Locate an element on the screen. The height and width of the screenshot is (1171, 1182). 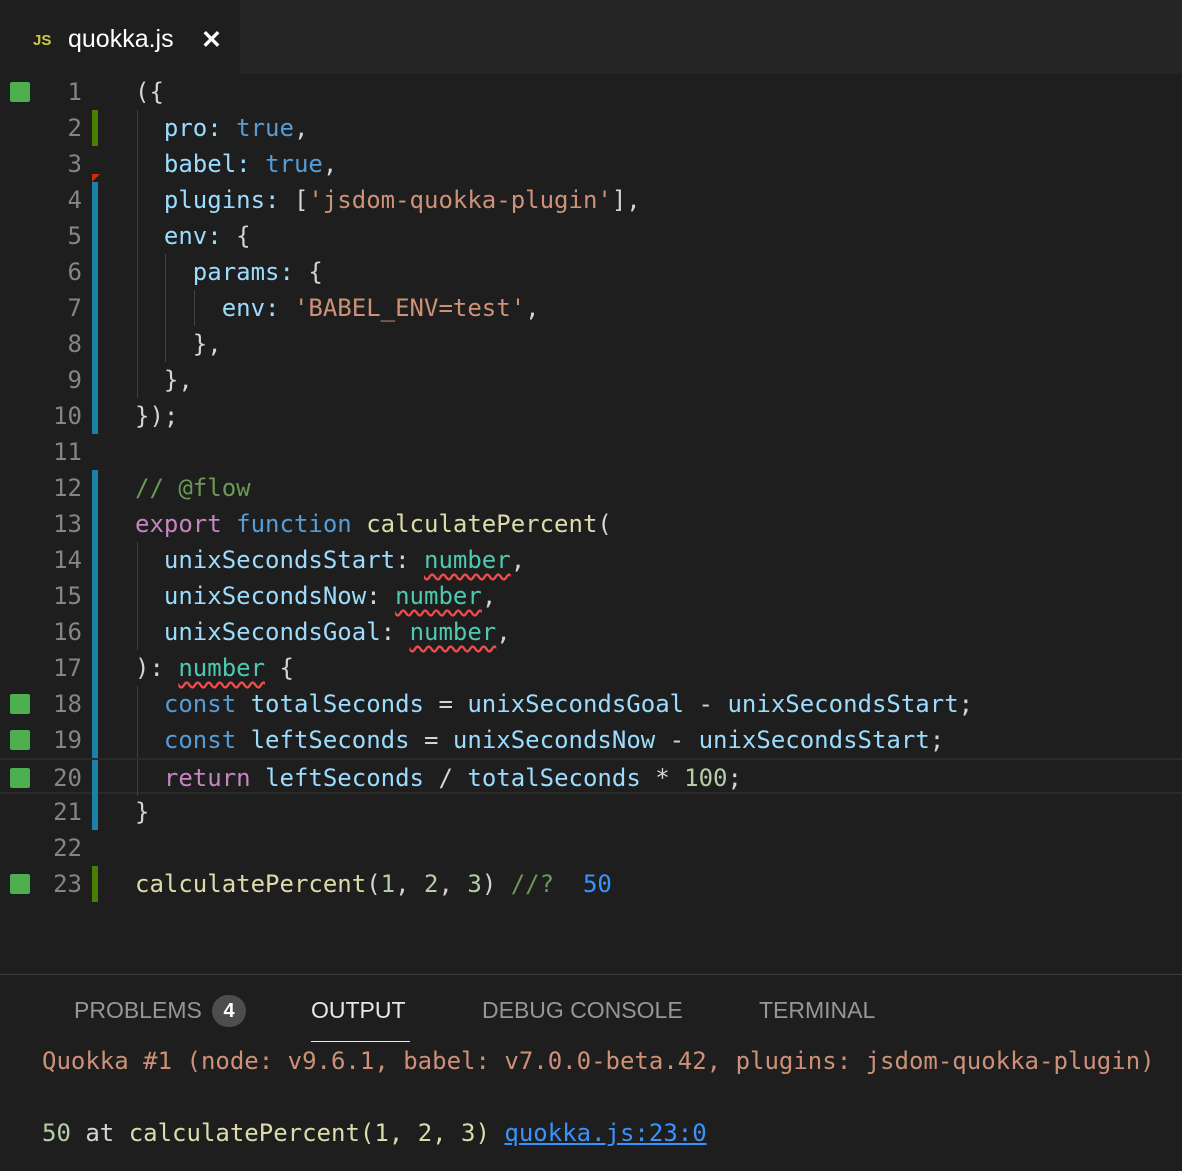
tab-title: quokka.js is located at coordinates (121, 39).